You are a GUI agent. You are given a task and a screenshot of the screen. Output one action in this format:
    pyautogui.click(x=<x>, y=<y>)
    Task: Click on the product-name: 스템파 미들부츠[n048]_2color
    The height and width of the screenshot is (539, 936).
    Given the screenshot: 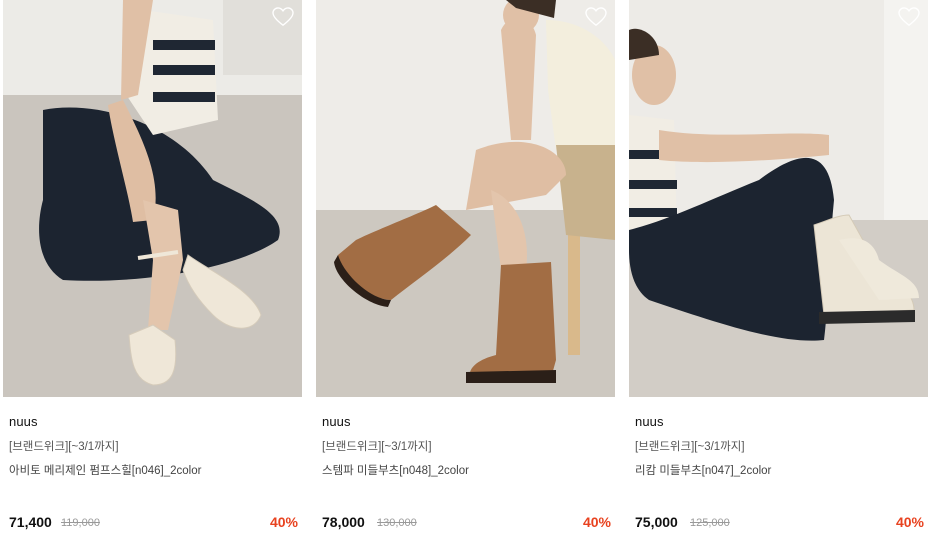 What is the action you would take?
    pyautogui.click(x=395, y=470)
    